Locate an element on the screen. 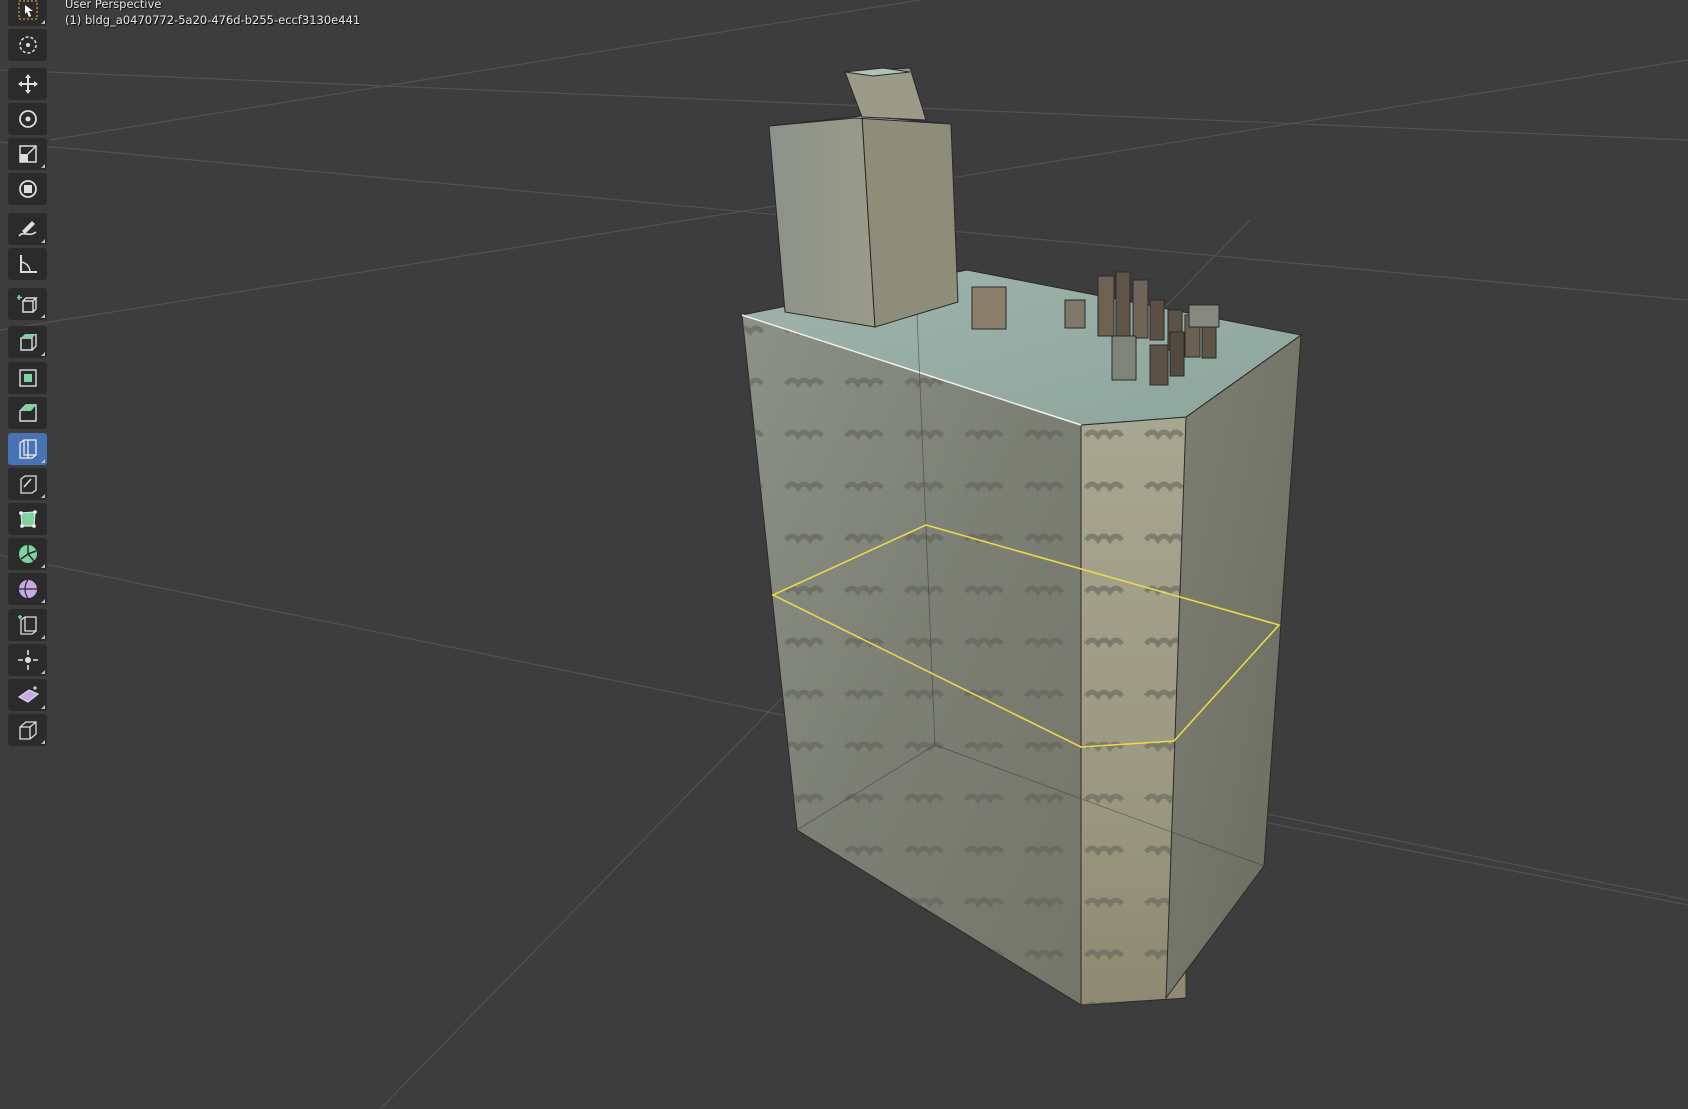 The width and height of the screenshot is (1688, 1109). shrink-fatten-icon is located at coordinates (27, 660).